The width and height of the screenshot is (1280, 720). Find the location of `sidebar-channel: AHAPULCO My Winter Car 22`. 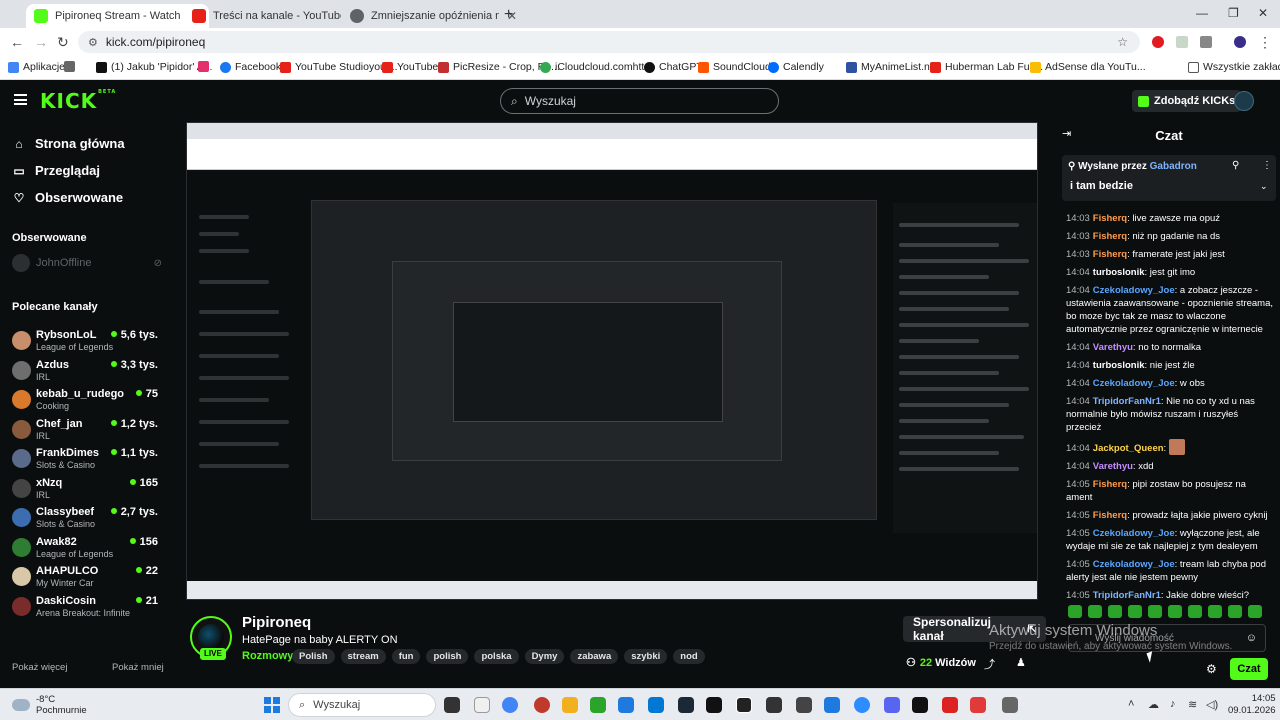

sidebar-channel: AHAPULCO My Winter Car 22 is located at coordinates (87, 577).